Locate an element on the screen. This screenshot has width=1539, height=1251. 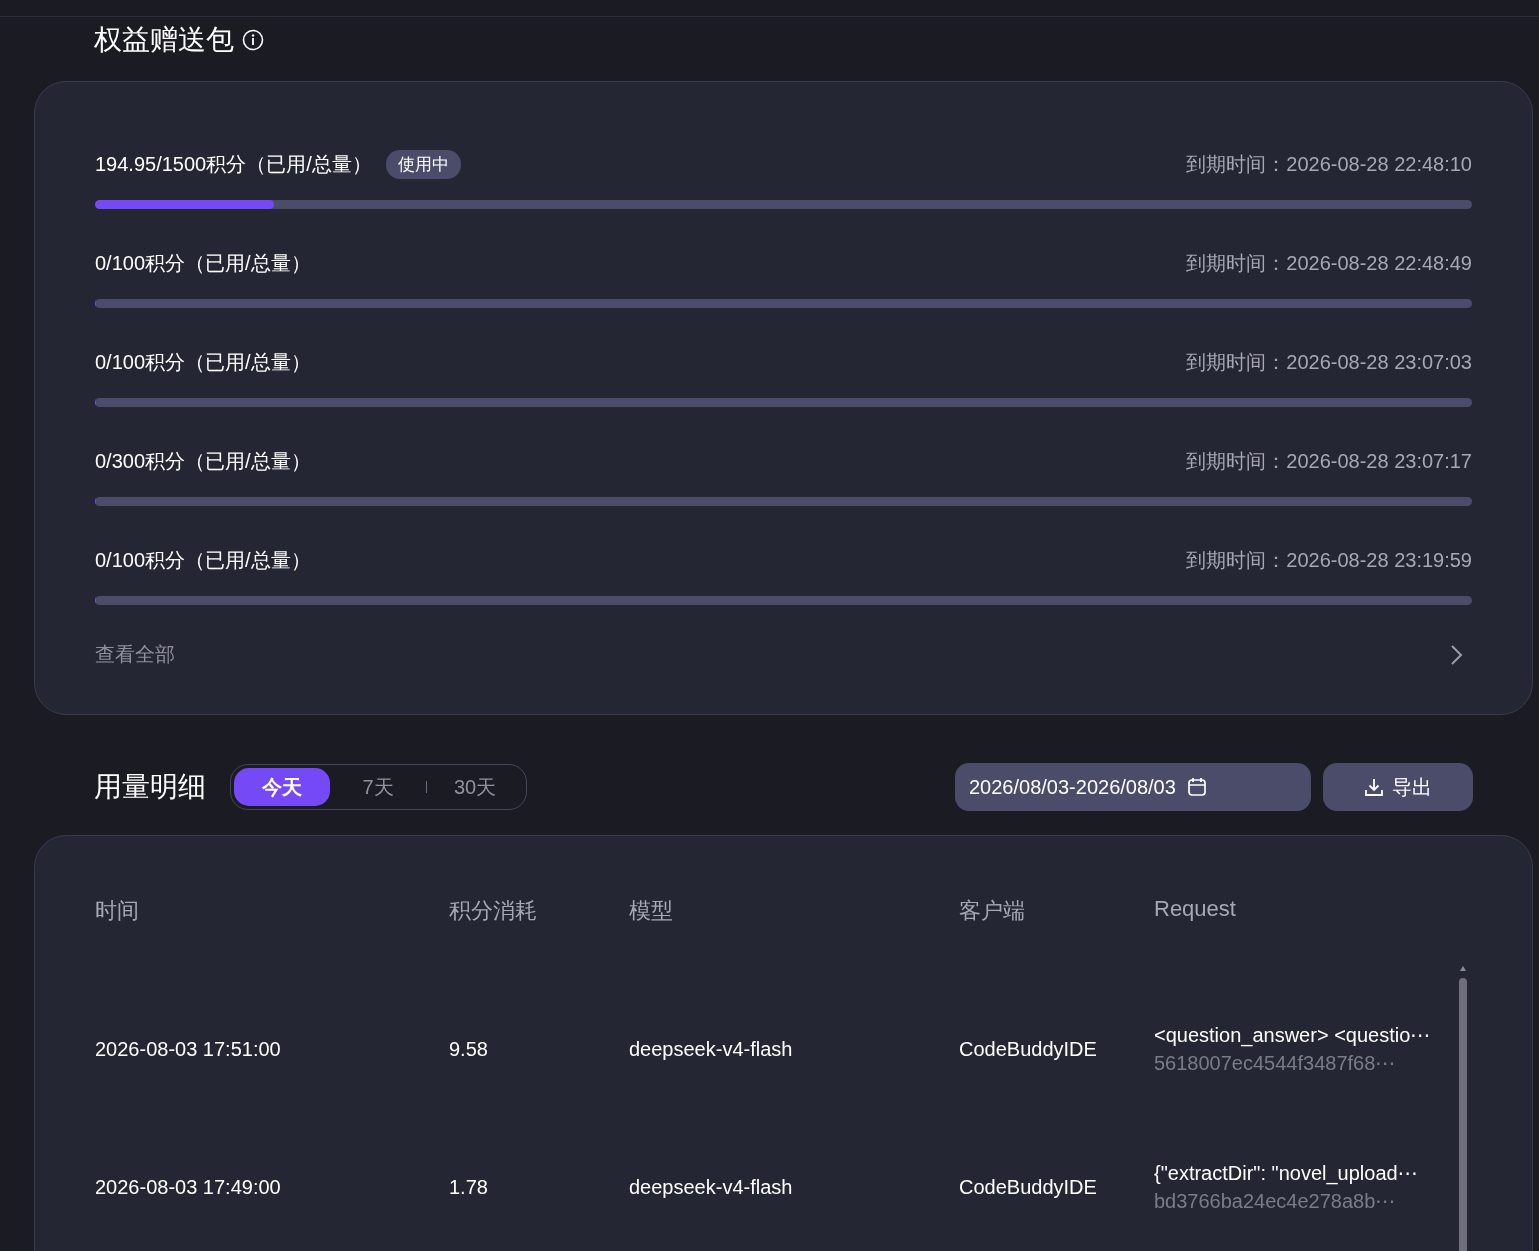
export-button: 导出 is located at coordinates (1398, 787).